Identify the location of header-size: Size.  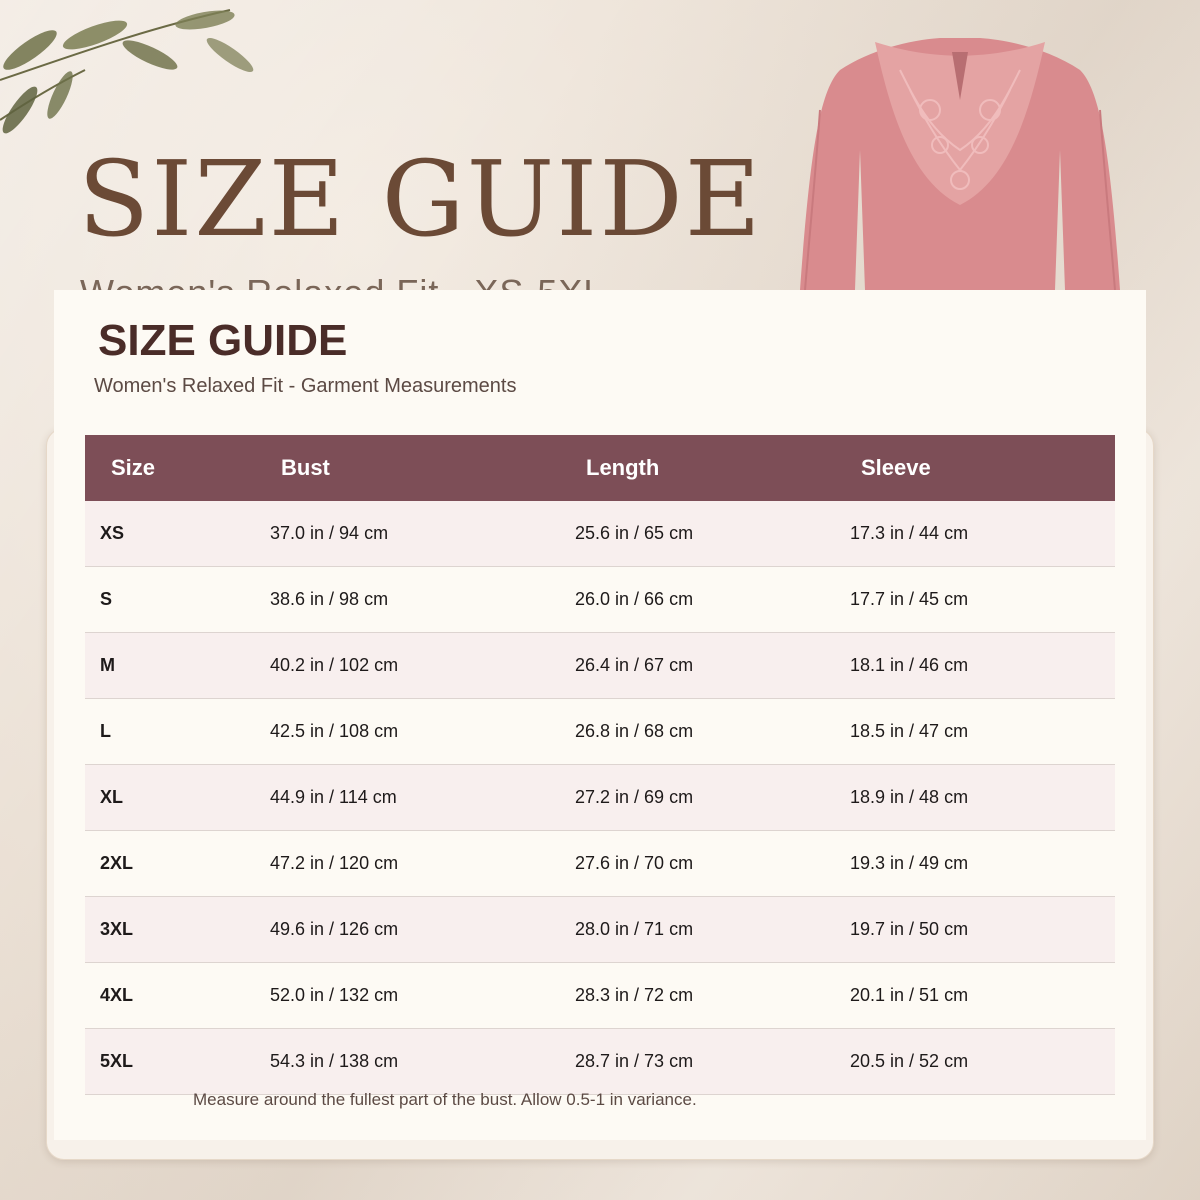
(133, 467).